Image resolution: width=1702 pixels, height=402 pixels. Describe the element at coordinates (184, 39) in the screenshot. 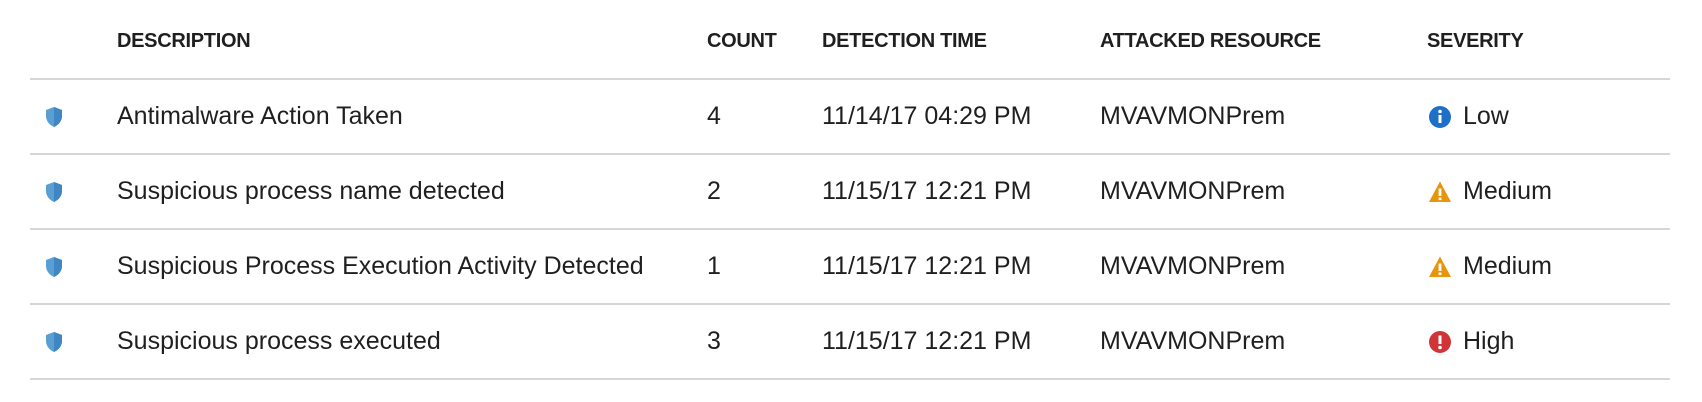

I see `column-header-description: DESCRIPTION` at that location.